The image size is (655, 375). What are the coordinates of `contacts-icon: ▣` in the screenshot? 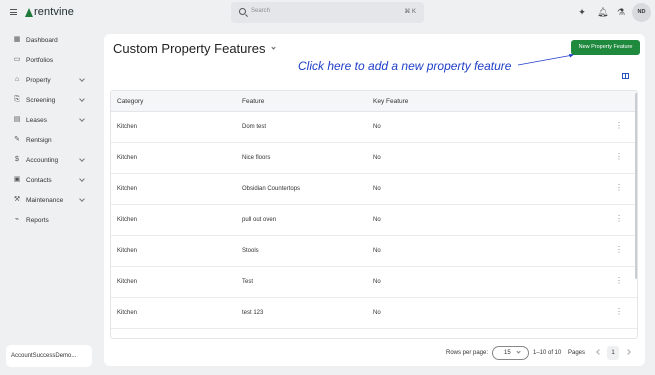 It's located at (17, 179).